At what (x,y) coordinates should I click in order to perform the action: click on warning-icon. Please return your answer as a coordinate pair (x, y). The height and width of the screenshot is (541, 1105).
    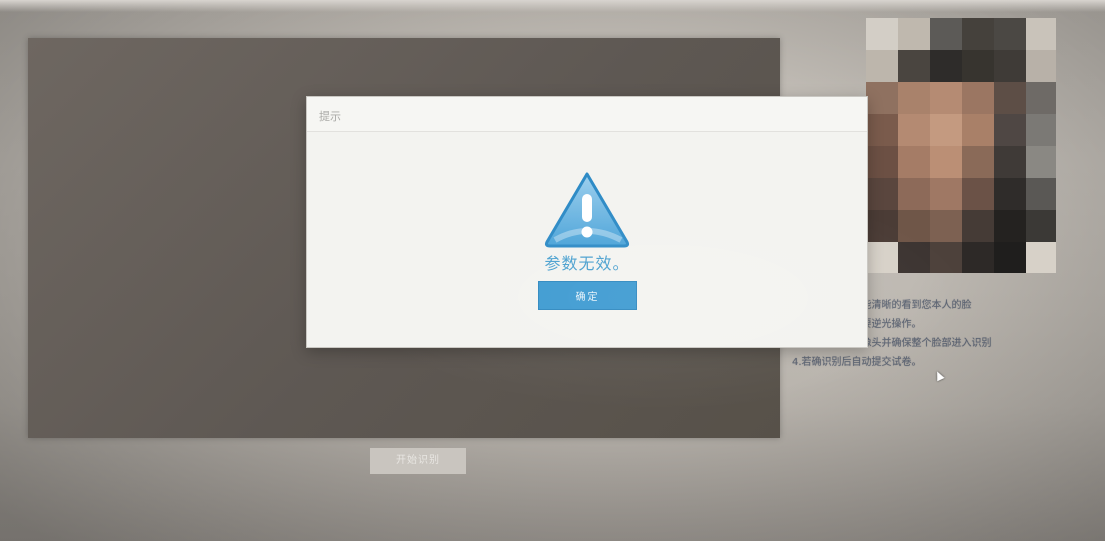
    Looking at the image, I should click on (587, 210).